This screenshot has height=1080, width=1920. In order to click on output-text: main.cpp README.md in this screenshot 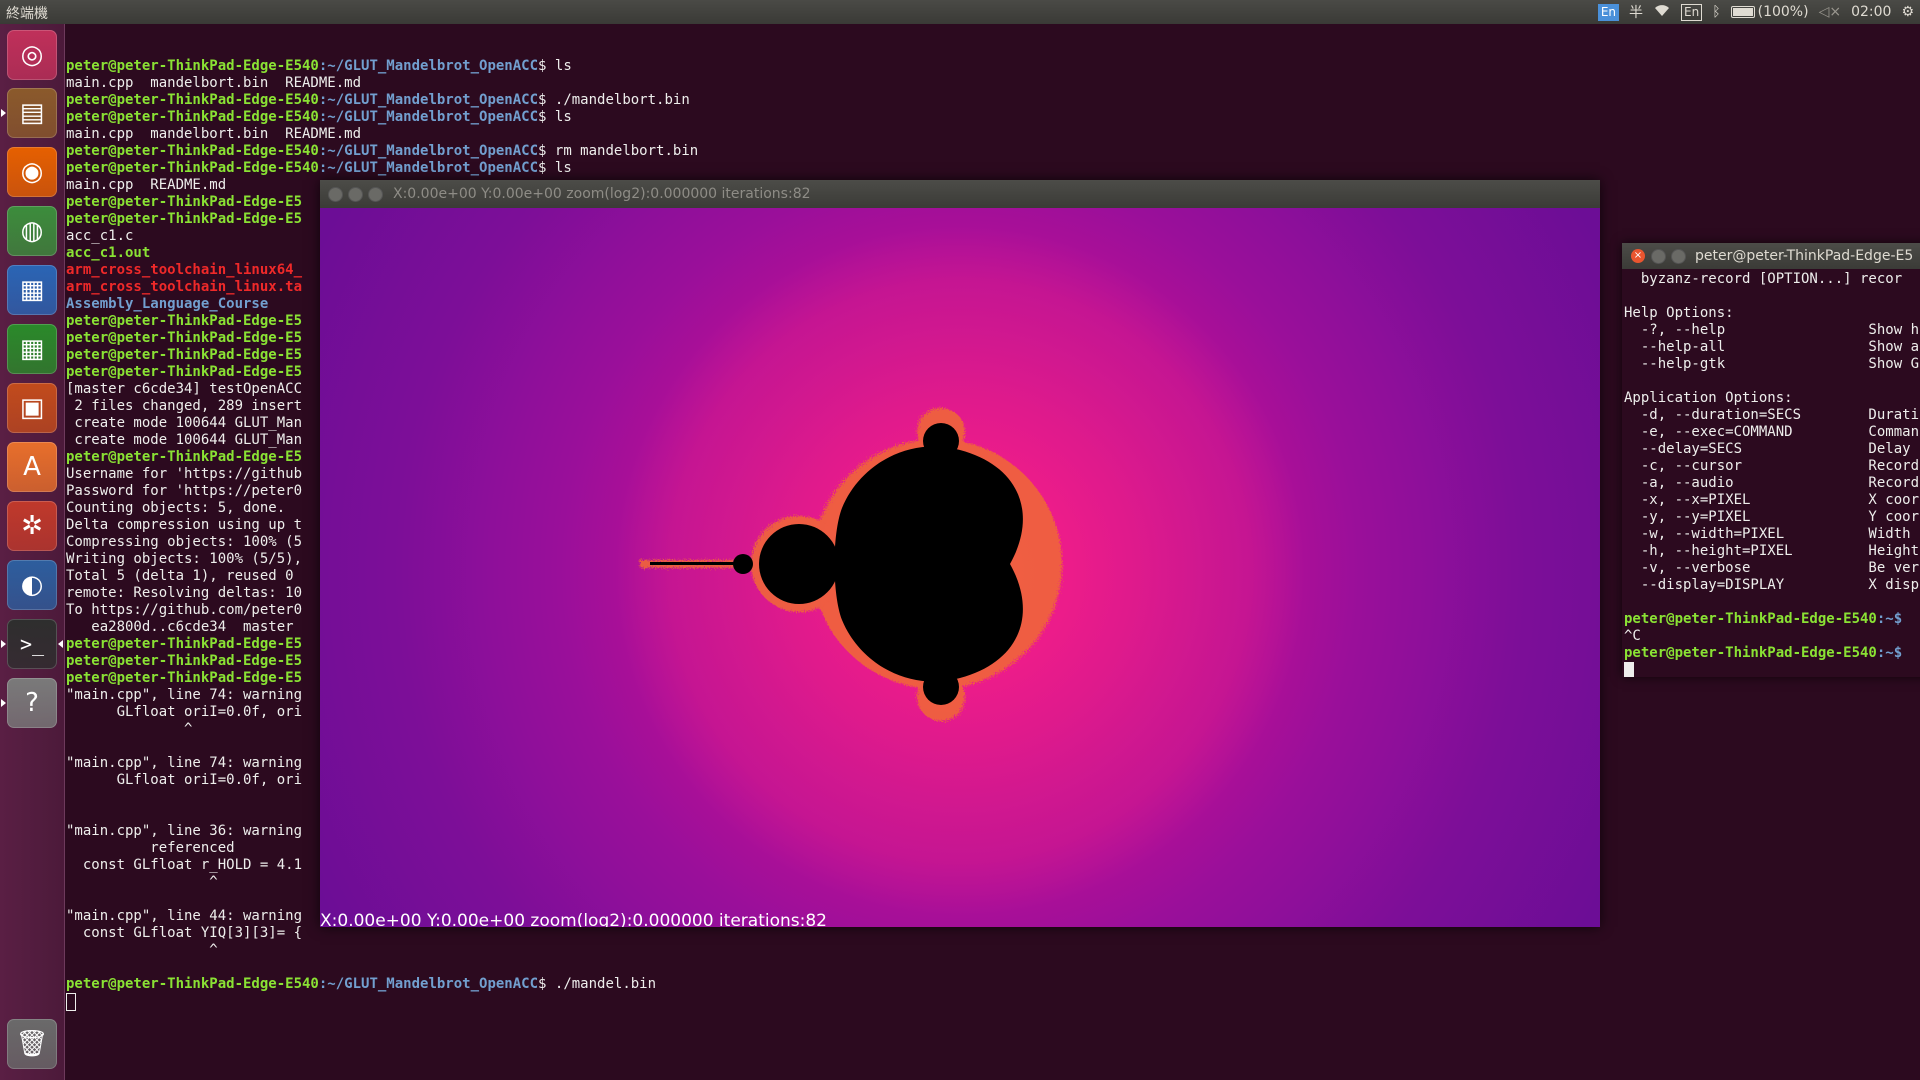, I will do `click(146, 185)`.